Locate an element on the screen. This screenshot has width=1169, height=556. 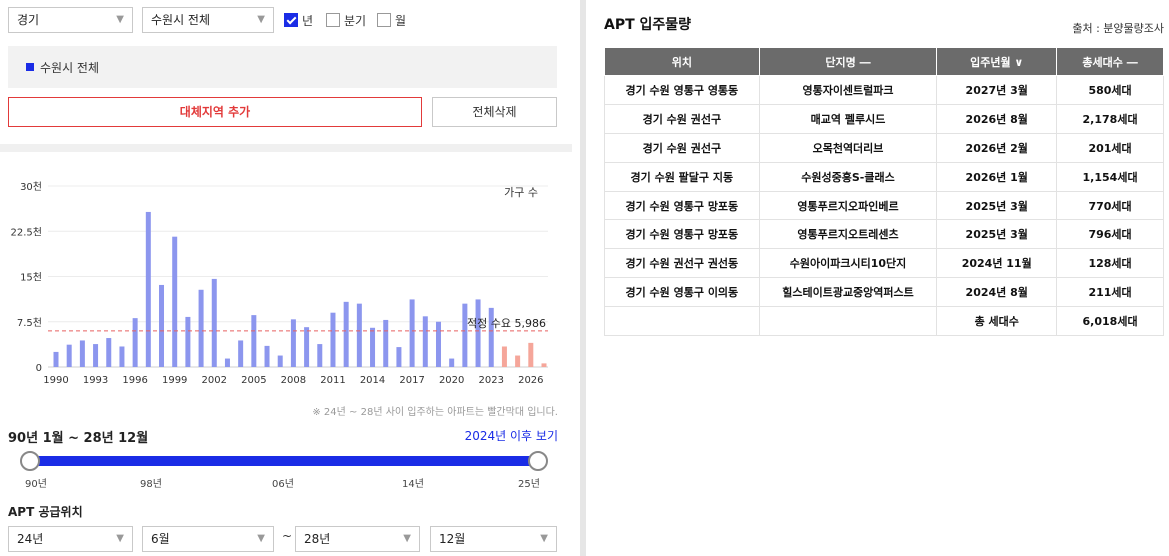
x-tick-label: 1993 is located at coordinates (95, 380).